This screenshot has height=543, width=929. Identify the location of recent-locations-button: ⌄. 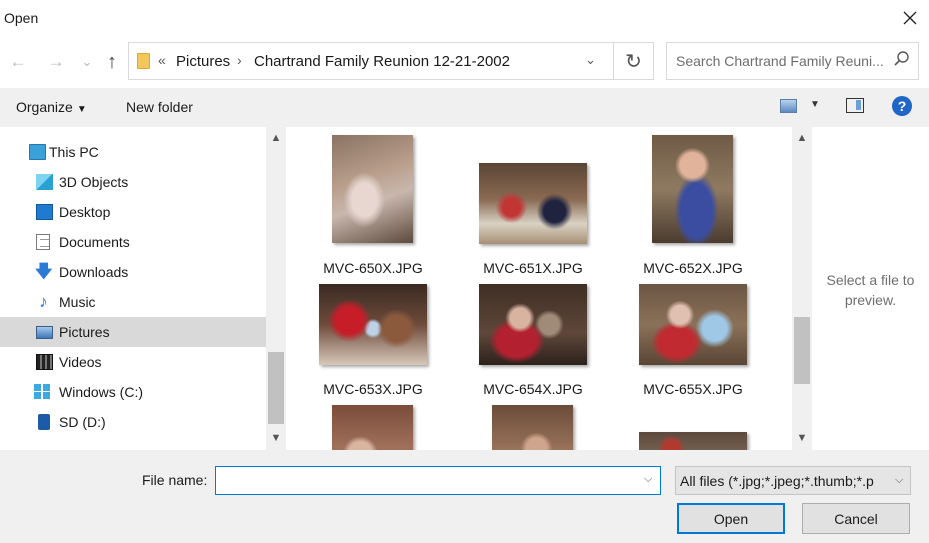
(87, 62).